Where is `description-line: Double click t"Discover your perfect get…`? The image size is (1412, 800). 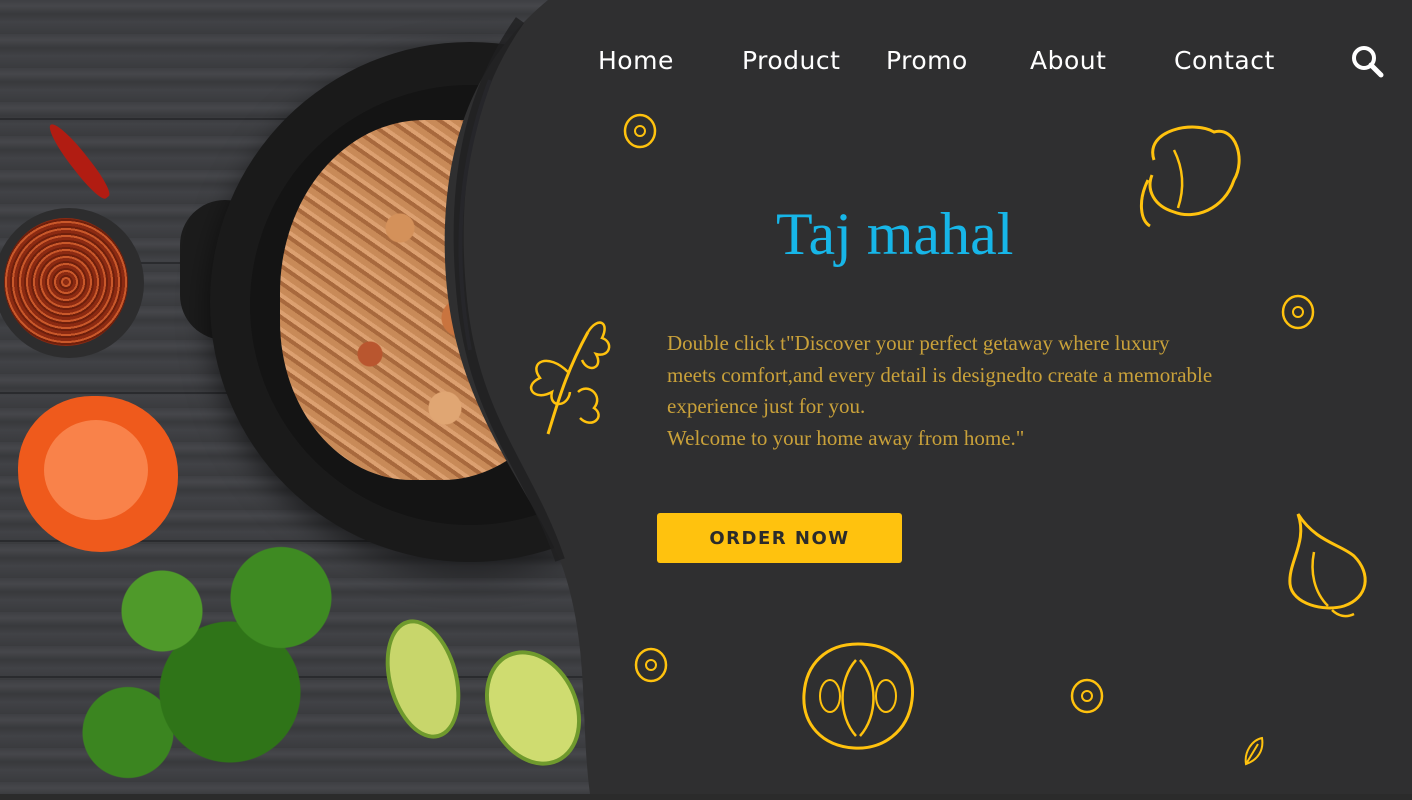
description-line: Double click t"Discover your perfect get… is located at coordinates (918, 343).